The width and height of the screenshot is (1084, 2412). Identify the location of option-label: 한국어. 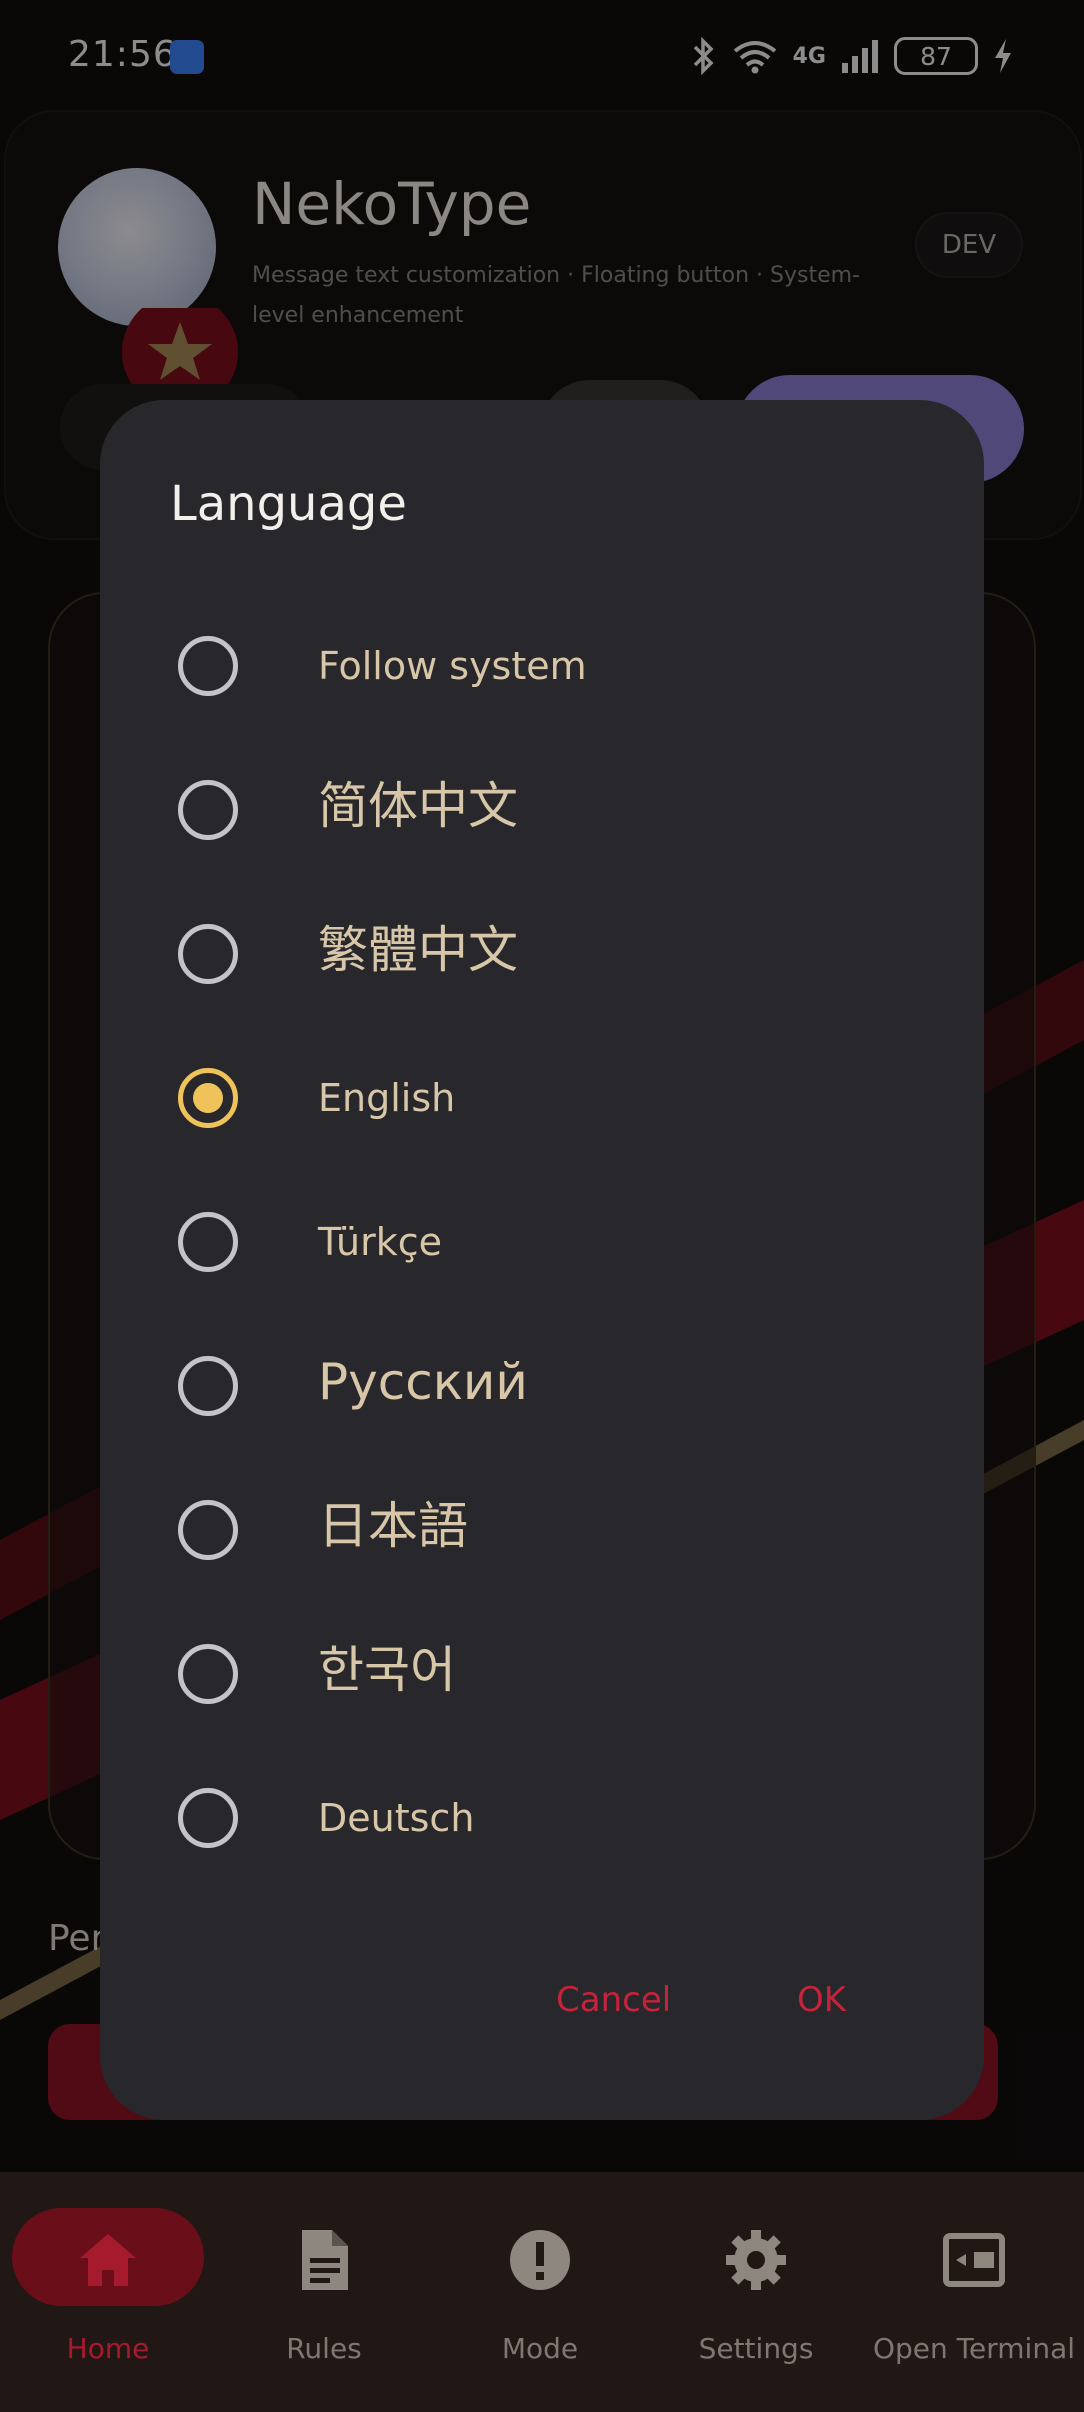
(387, 1670).